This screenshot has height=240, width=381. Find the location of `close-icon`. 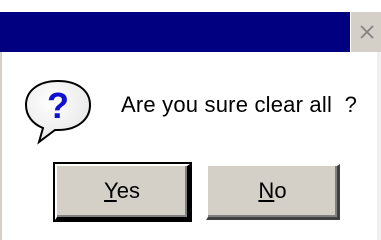

close-icon is located at coordinates (367, 32).